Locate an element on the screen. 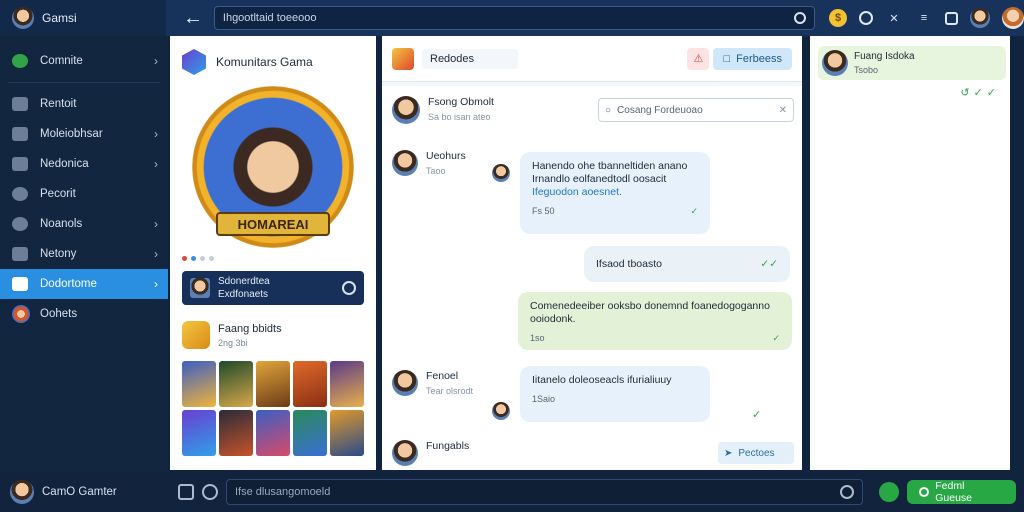 The width and height of the screenshot is (1024, 512). divider is located at coordinates (84, 82).